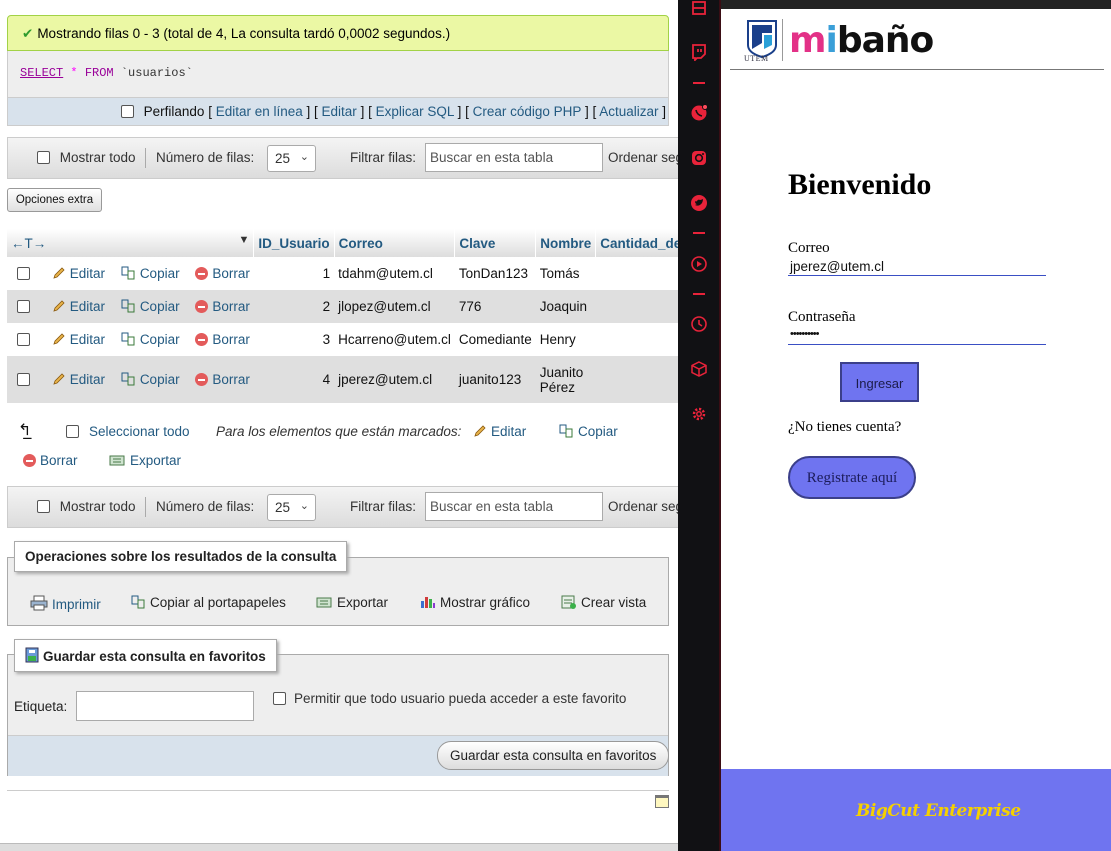  I want to click on rows-label: Número de filas:, so click(205, 506).